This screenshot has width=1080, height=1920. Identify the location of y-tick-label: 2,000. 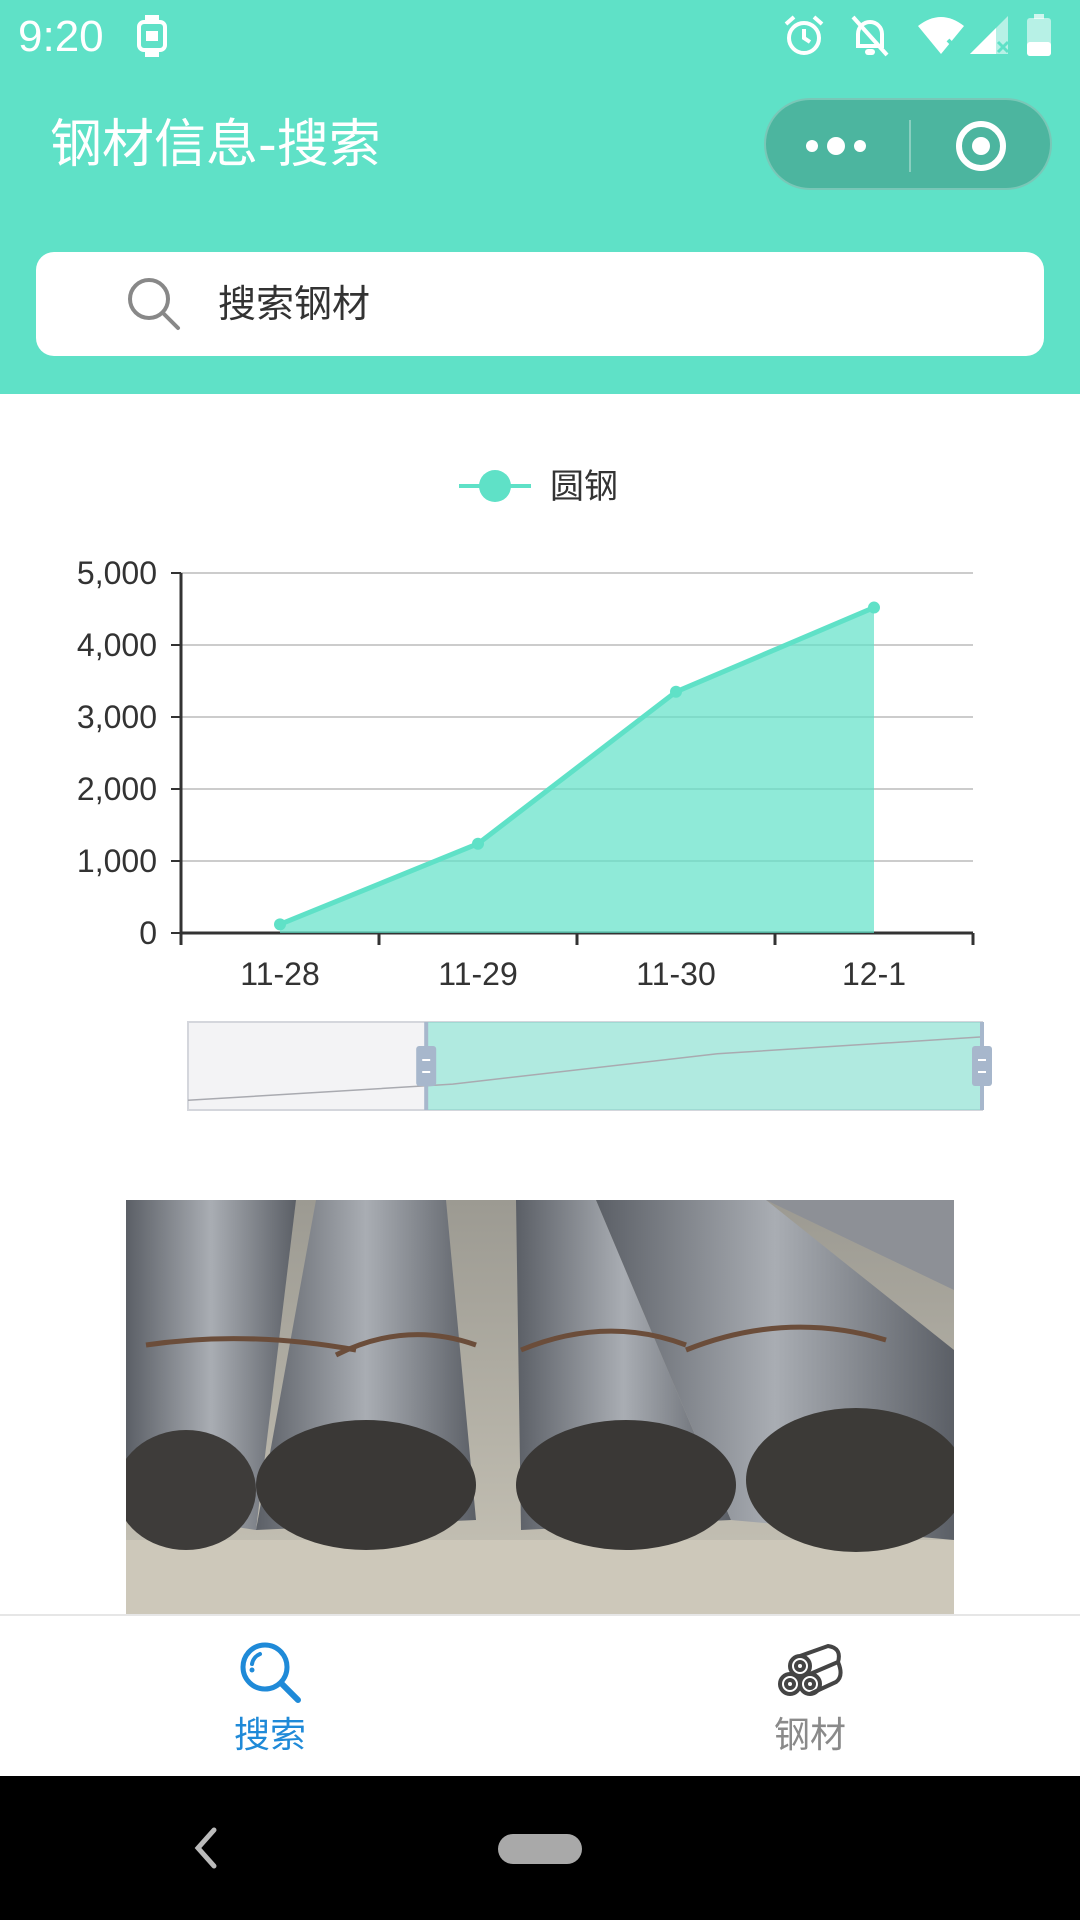
(117, 789).